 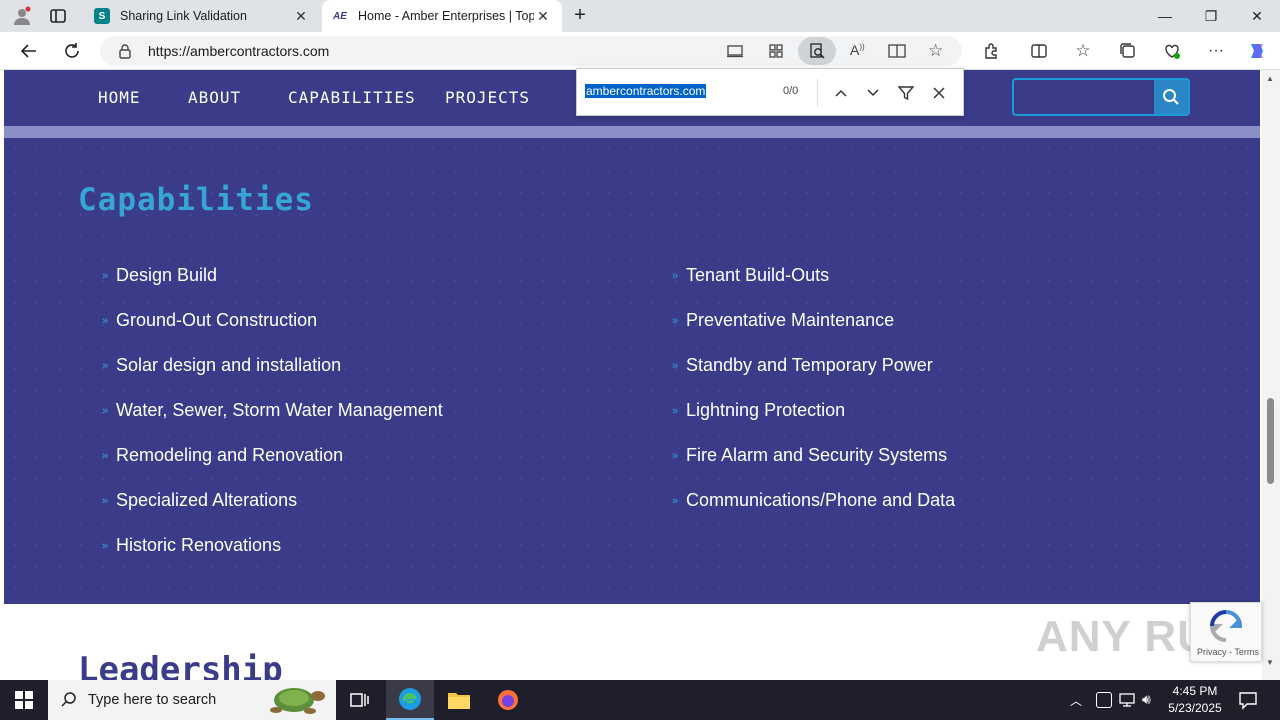 What do you see at coordinates (906, 93) in the screenshot?
I see `filter-icon` at bounding box center [906, 93].